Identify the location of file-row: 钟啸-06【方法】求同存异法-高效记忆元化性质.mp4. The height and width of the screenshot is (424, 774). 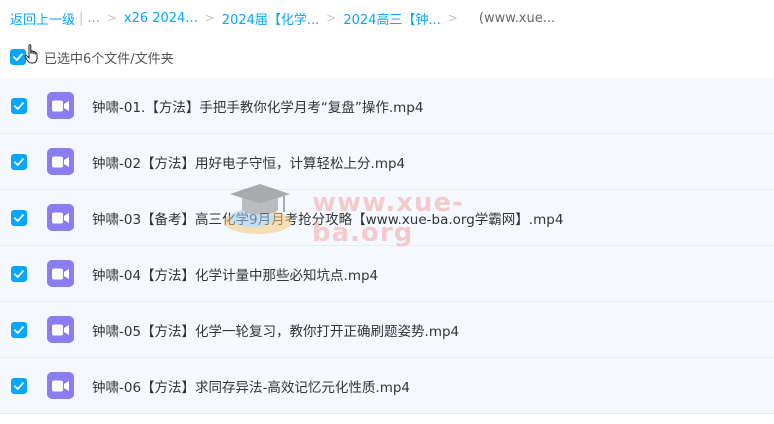
(387, 386).